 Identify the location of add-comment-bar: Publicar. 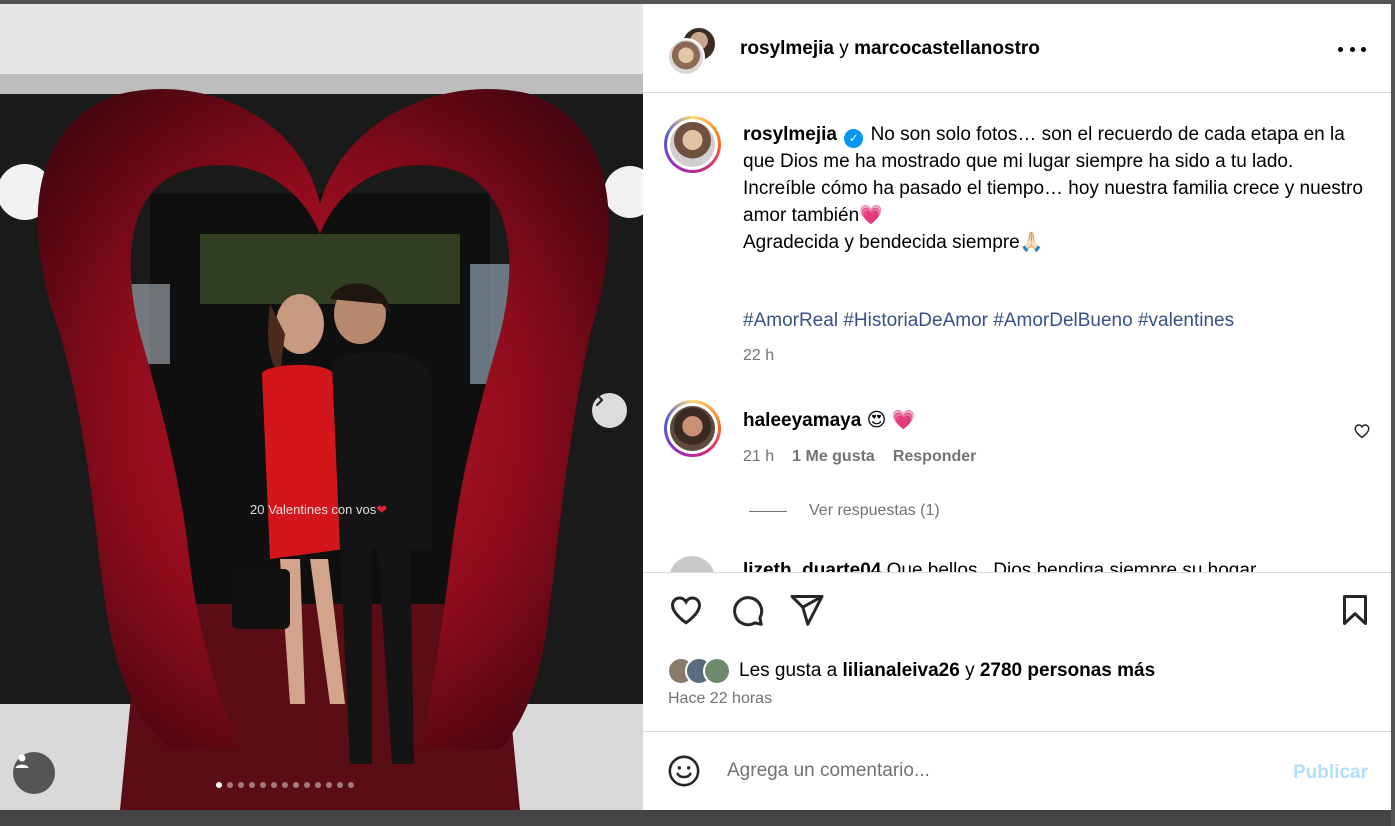
(1017, 770).